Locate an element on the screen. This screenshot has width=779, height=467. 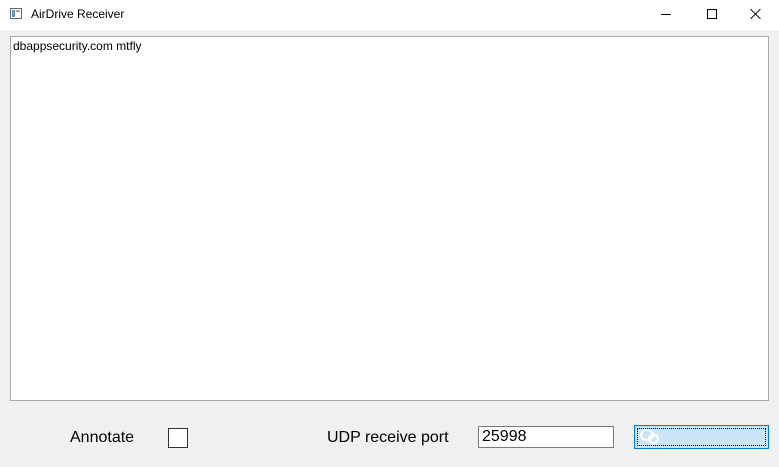
window-app-icon is located at coordinates (16, 13).